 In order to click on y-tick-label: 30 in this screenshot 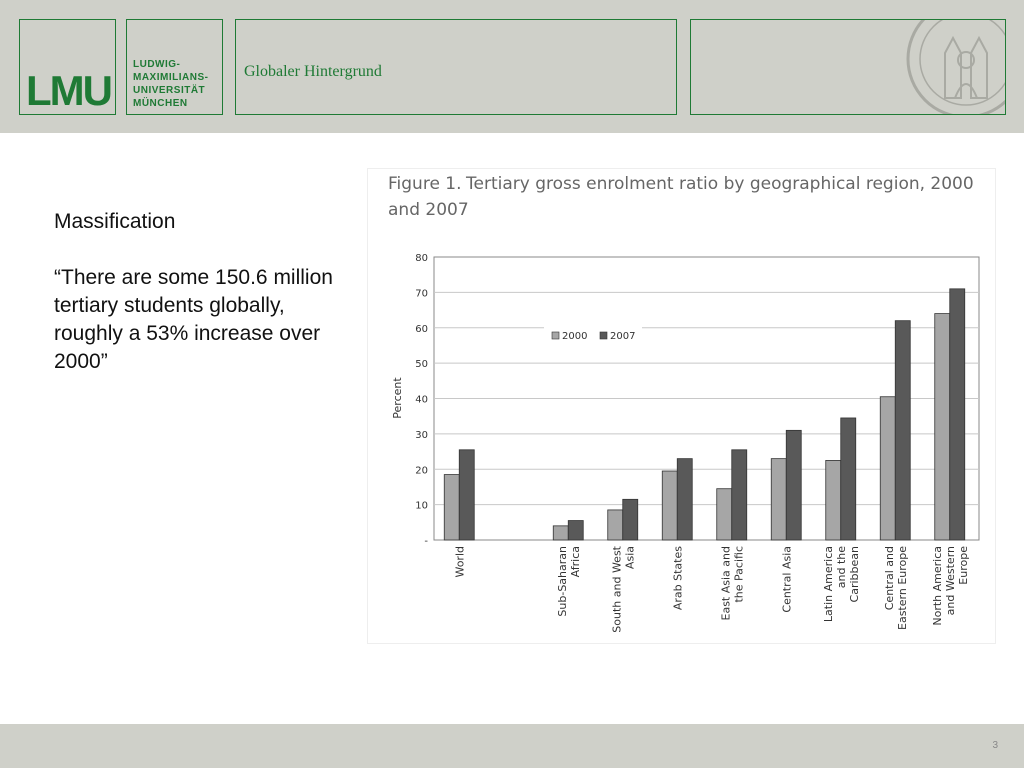, I will do `click(421, 435)`.